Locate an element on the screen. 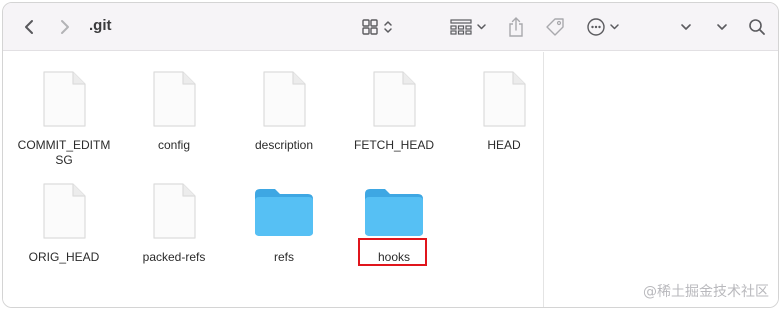 The height and width of the screenshot is (311, 781). folder-item: refs is located at coordinates (284, 223).